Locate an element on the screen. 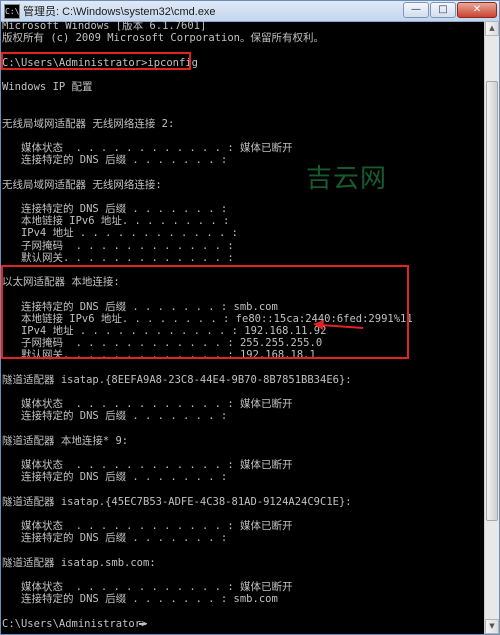  scroll-down-button: ▼ is located at coordinates (492, 626).